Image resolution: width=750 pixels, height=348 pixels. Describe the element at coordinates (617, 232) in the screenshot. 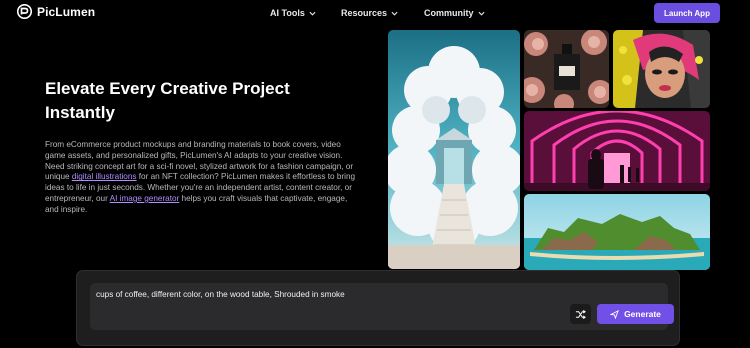

I see `showcase-image-tropical-island` at that location.